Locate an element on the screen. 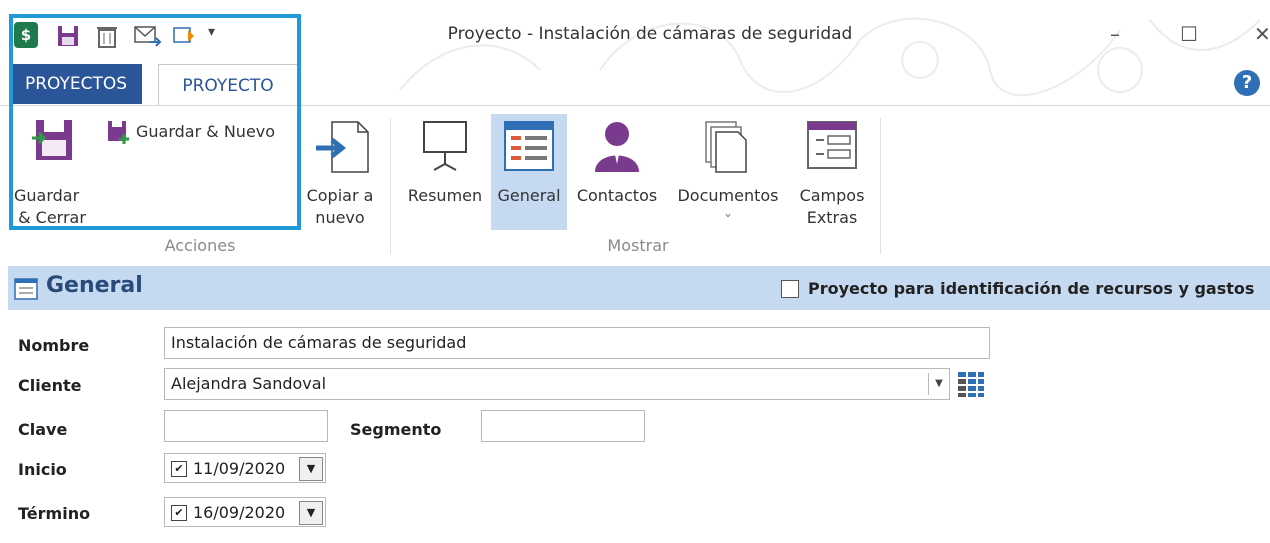  cliente-input: Alejandra Sandoval is located at coordinates (557, 384).